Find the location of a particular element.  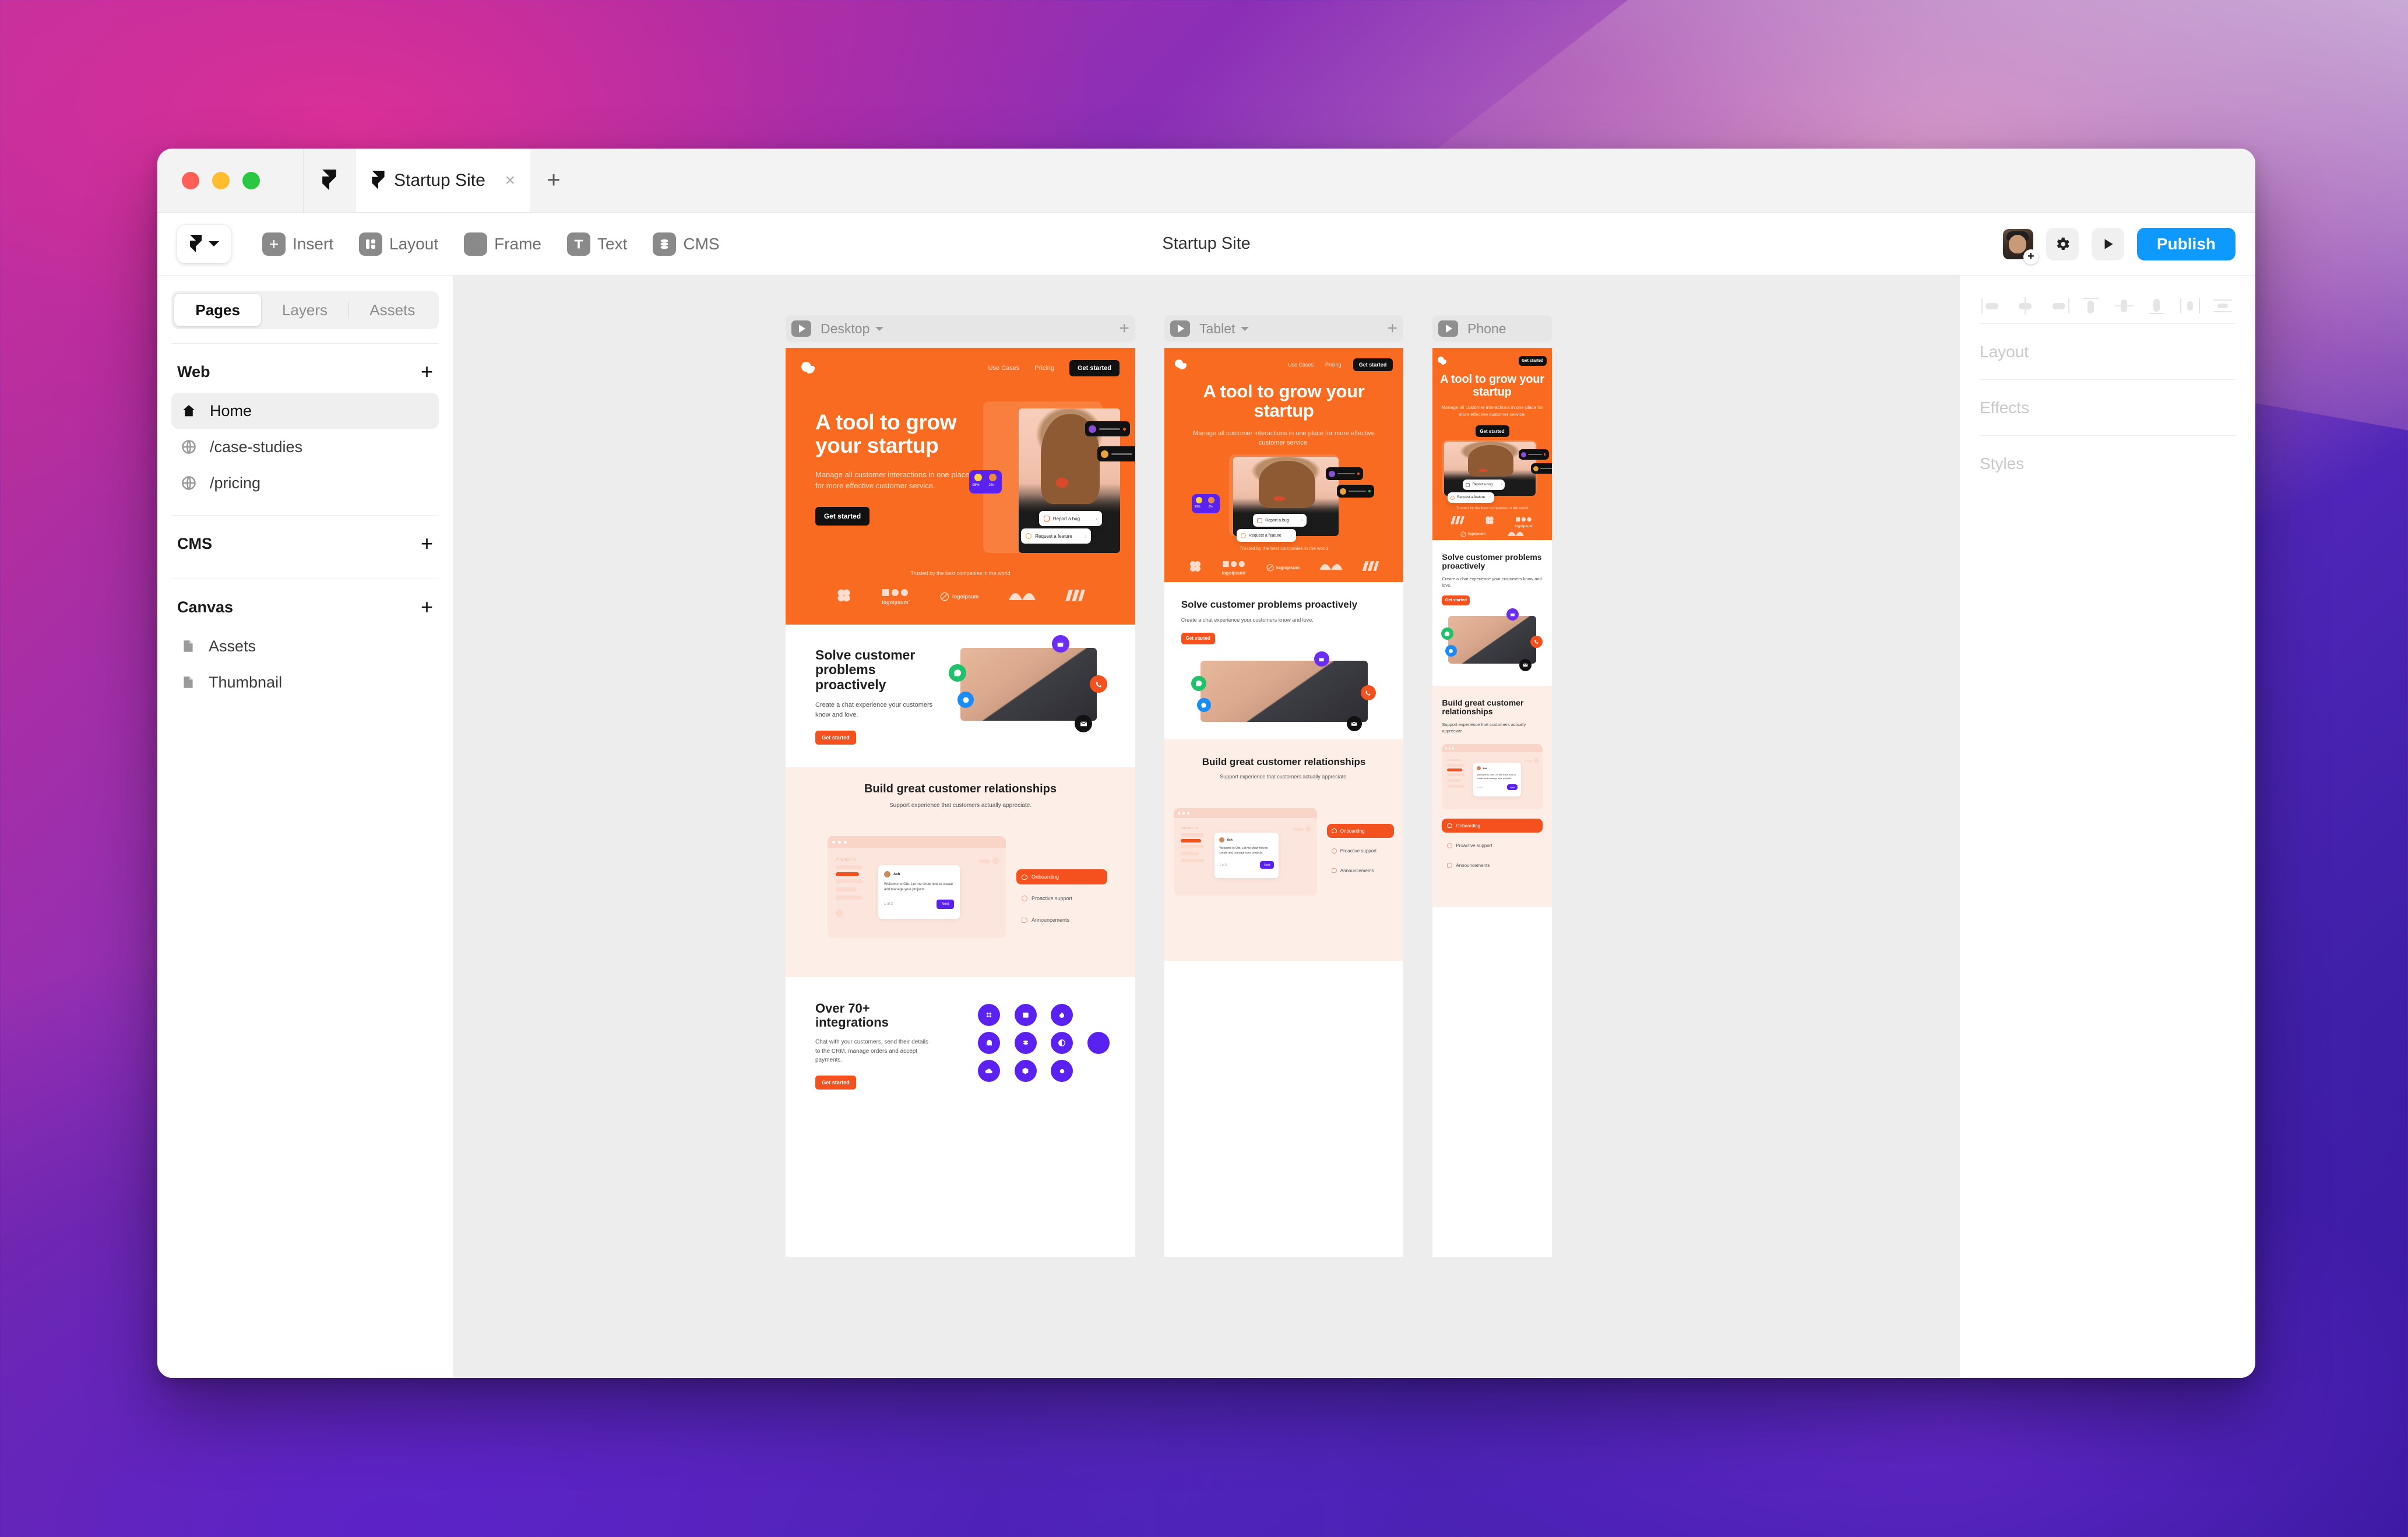

sidebar-item-case-studies: /case-studies is located at coordinates (305, 447).